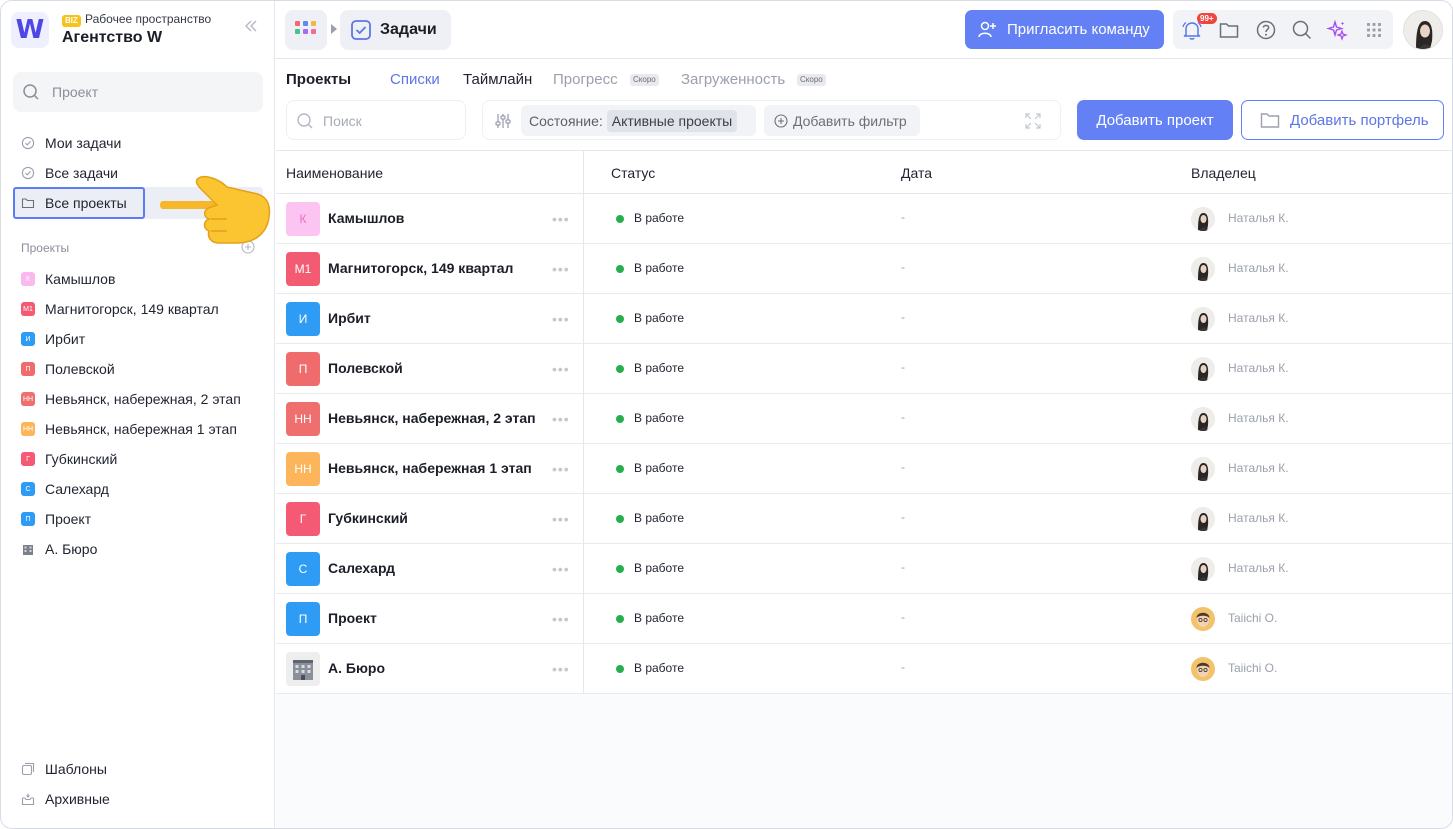 The image size is (1453, 829). Describe the element at coordinates (864, 219) in the screenshot. I see `table-row: К Камышлов ••• В работе - Наталья К.` at that location.